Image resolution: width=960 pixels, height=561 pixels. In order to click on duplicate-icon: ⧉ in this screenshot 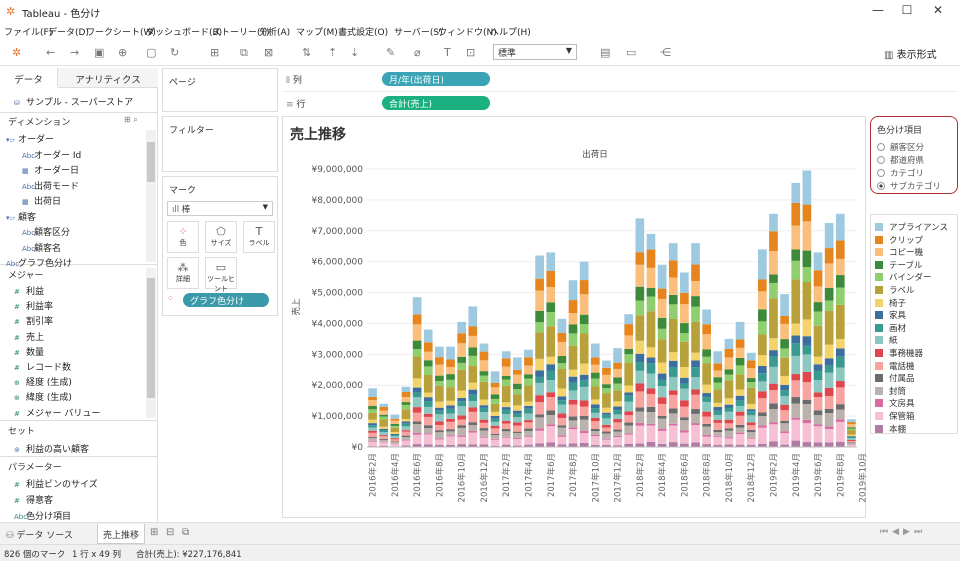, I will do `click(244, 53)`.